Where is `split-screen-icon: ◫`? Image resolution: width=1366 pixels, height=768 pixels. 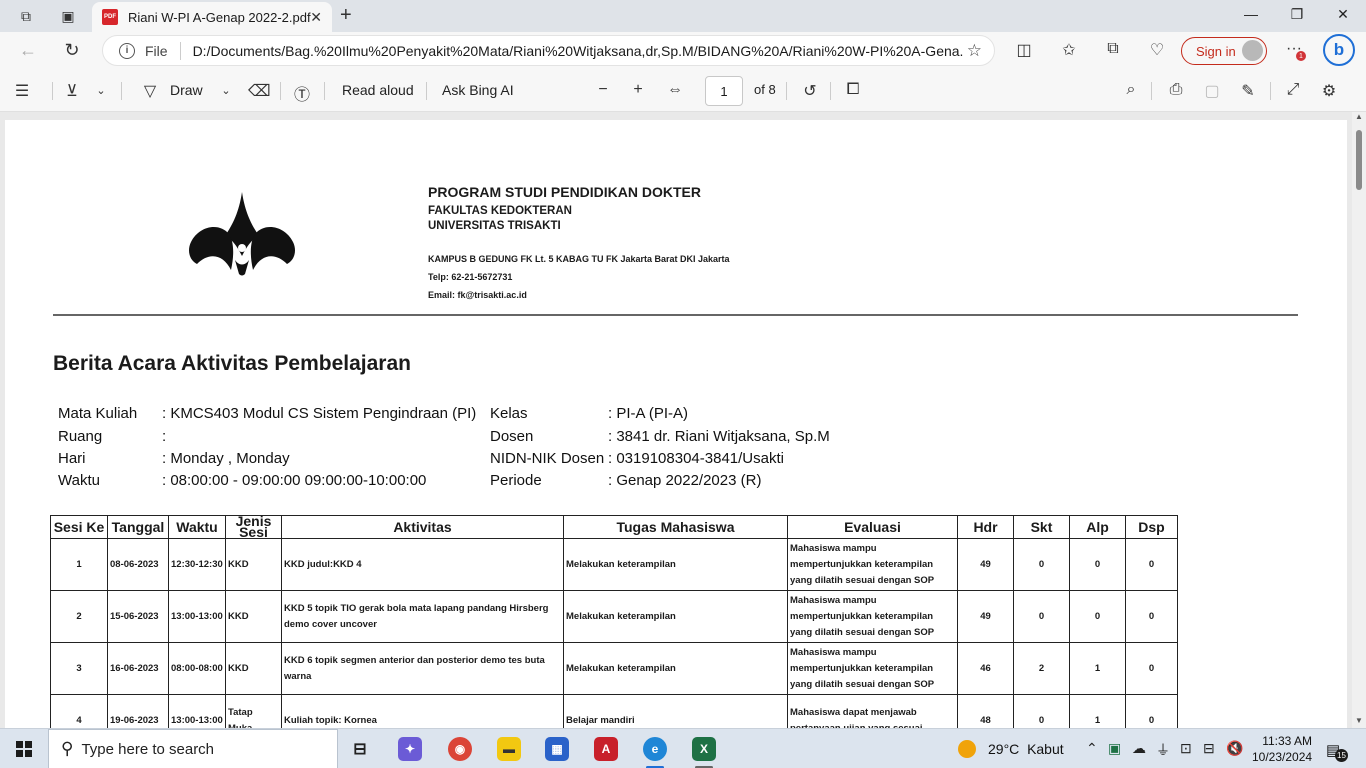
split-screen-icon: ◫ is located at coordinates (1024, 50).